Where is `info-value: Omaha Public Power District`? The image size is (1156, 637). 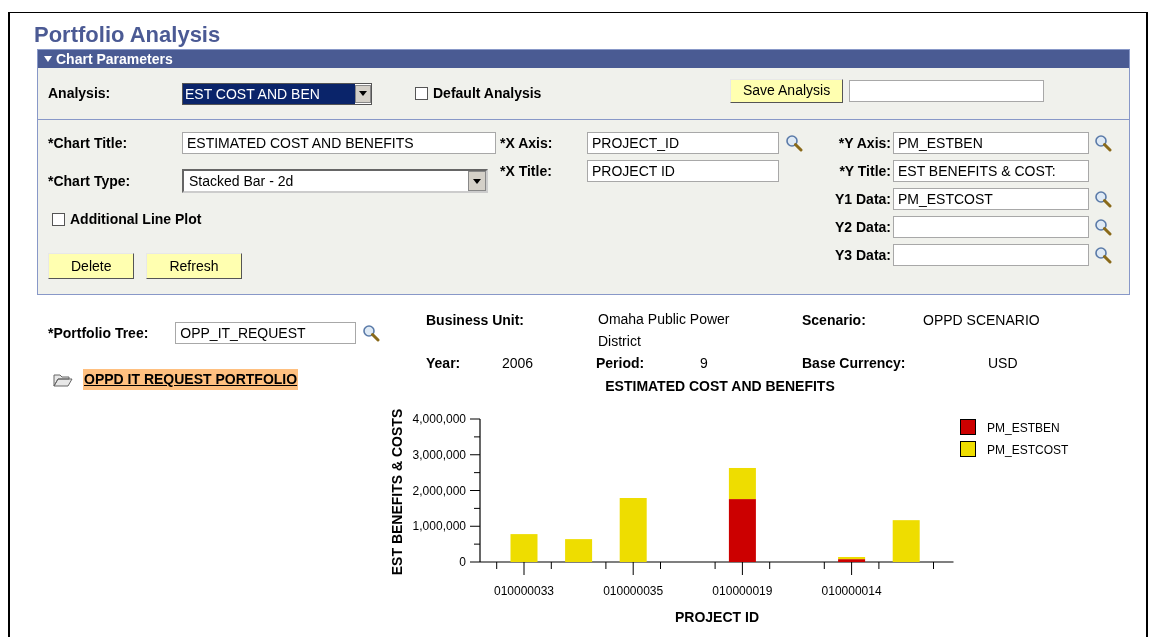 info-value: Omaha Public Power District is located at coordinates (664, 330).